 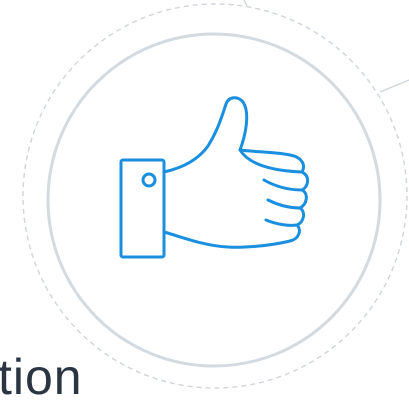 I want to click on connector-line, so click(x=394, y=86).